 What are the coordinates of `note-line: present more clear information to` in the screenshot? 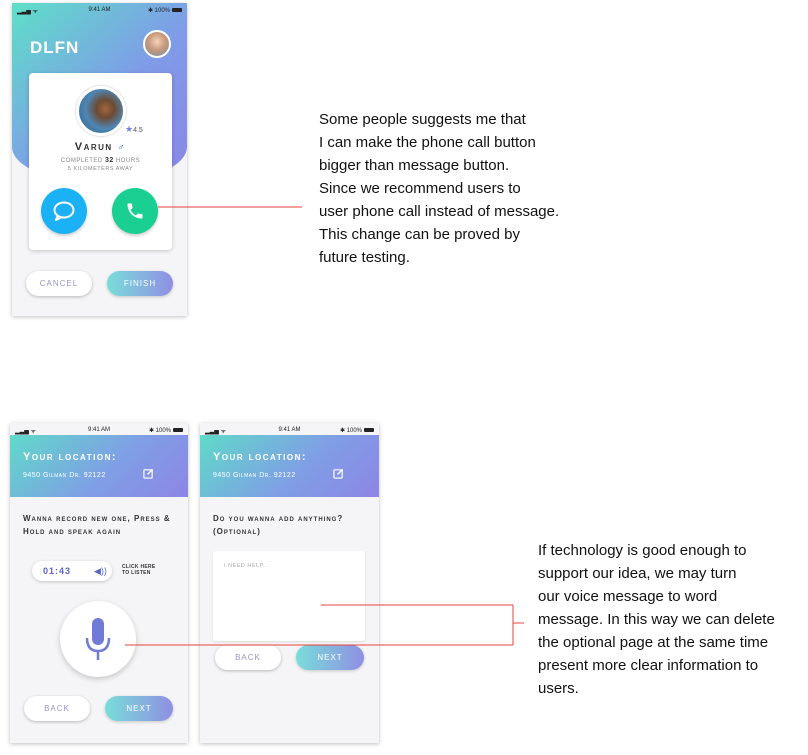 It's located at (648, 665).